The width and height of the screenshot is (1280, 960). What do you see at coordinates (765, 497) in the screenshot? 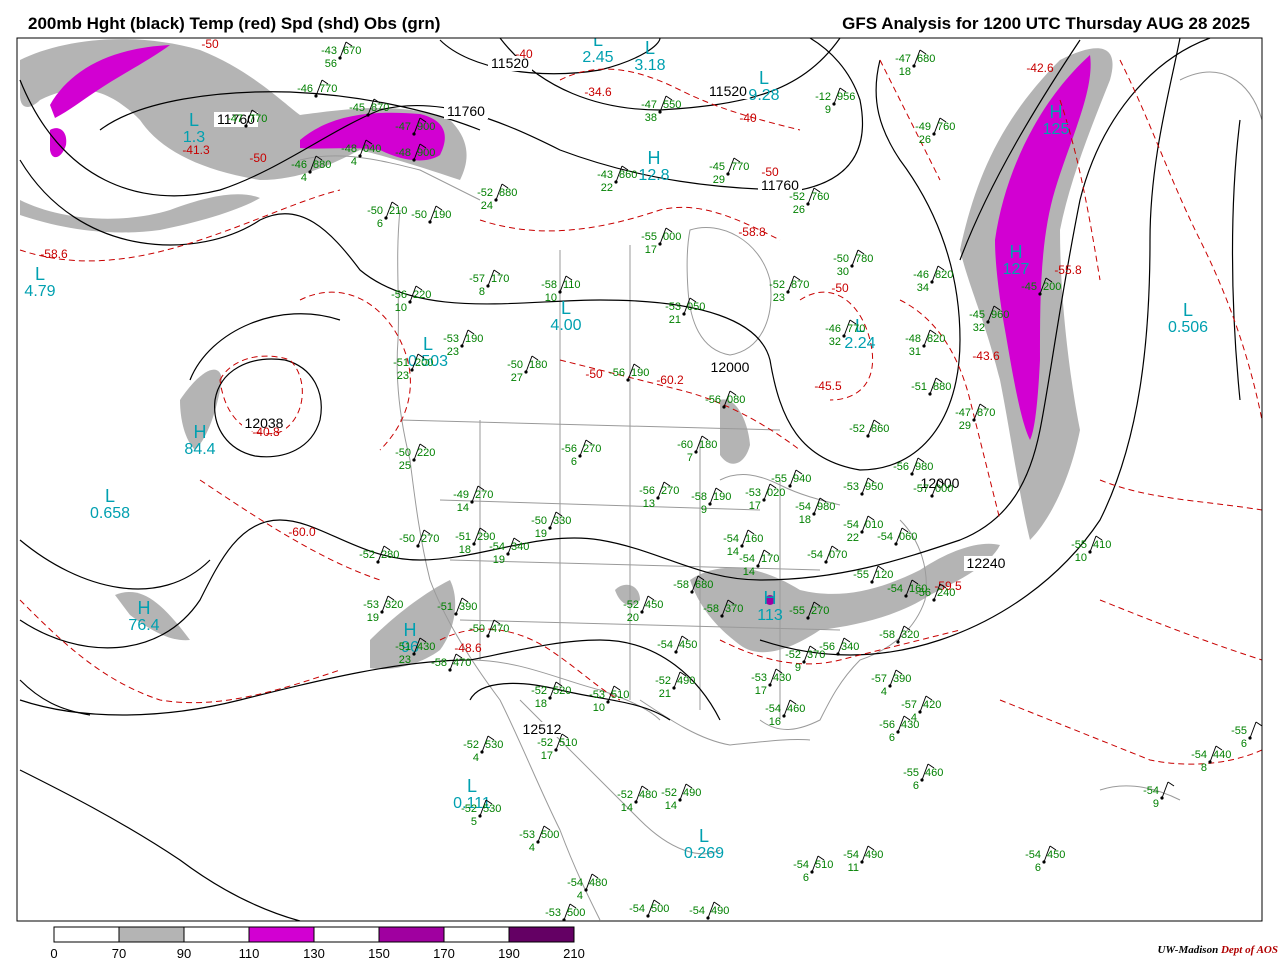
I see `station-obs: -53 020 17` at bounding box center [765, 497].